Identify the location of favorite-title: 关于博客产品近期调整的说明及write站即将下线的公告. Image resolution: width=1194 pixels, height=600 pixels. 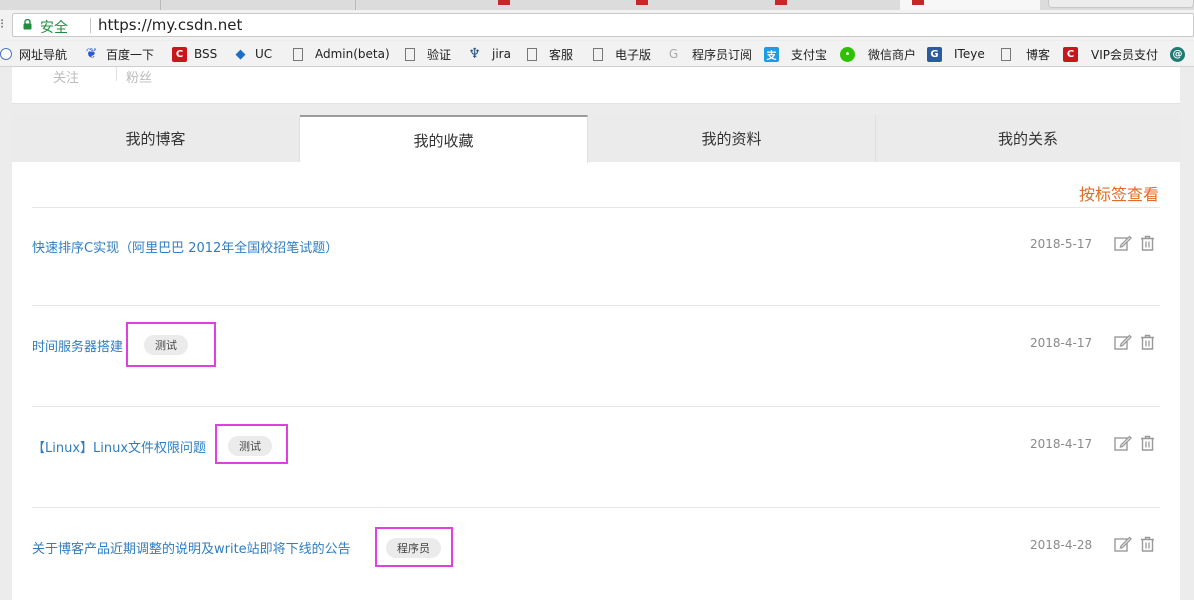
(191, 547).